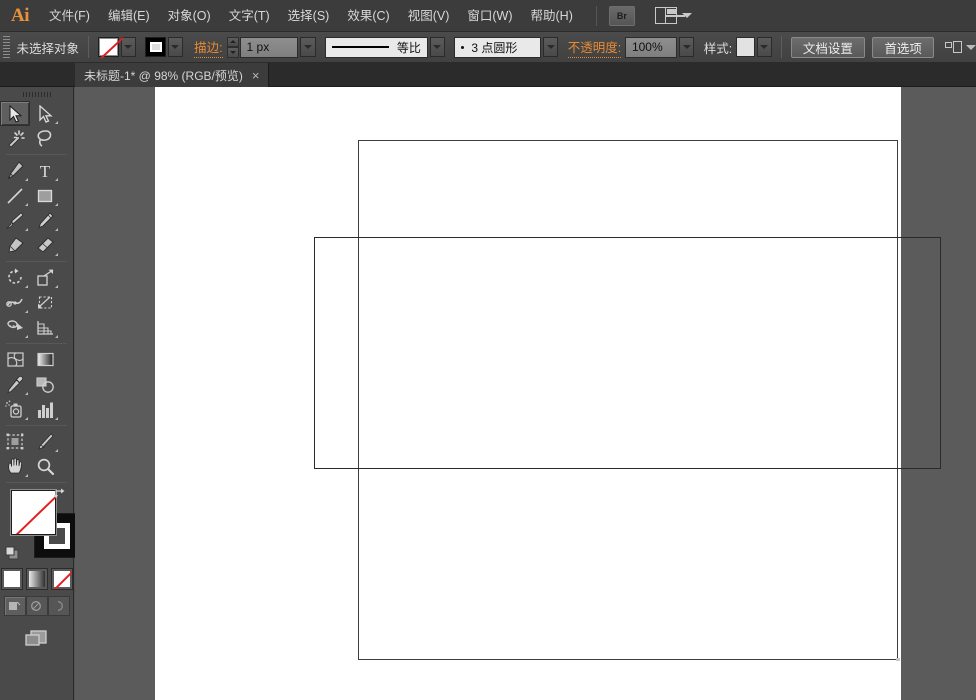 The height and width of the screenshot is (700, 976). Describe the element at coordinates (45, 466) in the screenshot. I see `zoom-tool` at that location.